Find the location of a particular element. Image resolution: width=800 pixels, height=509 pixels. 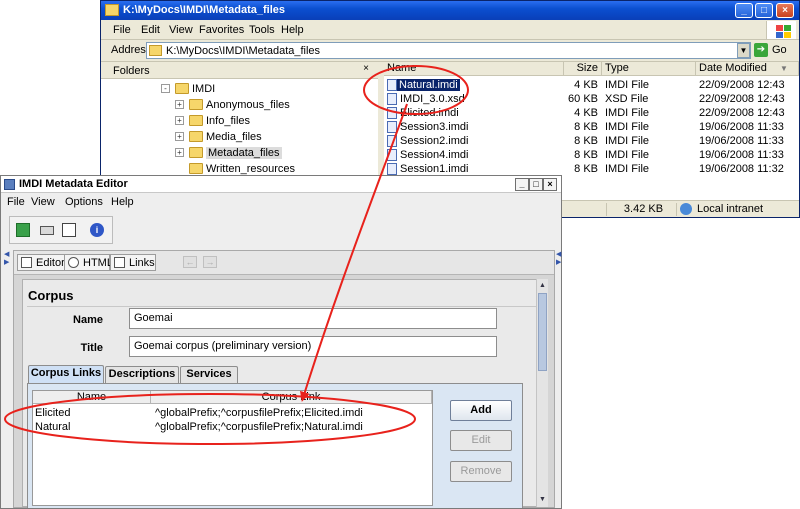

forward-arrow-icon: → is located at coordinates (210, 262).